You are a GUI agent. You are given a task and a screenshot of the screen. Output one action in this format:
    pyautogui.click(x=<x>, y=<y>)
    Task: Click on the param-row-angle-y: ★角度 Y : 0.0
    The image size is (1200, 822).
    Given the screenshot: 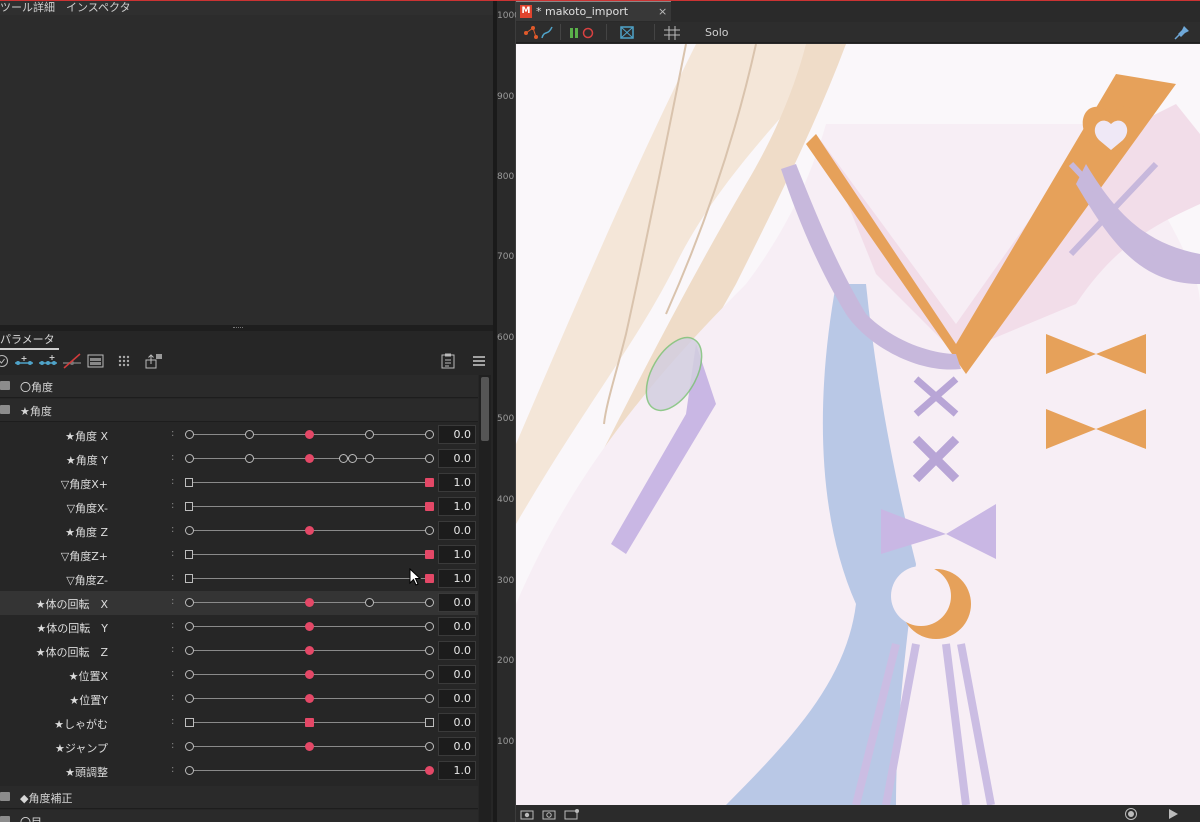 What is the action you would take?
    pyautogui.click(x=239, y=459)
    